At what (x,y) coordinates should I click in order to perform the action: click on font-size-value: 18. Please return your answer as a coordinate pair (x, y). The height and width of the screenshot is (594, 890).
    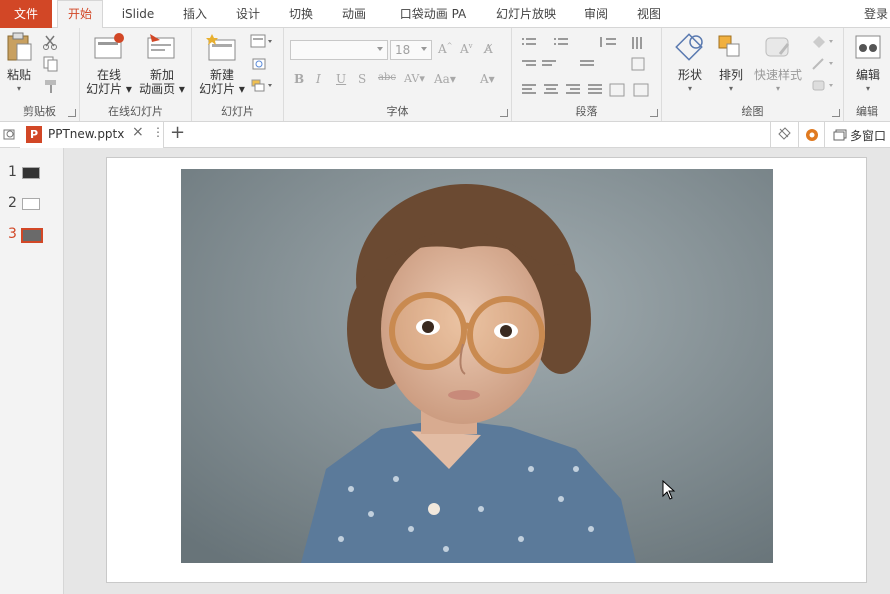
    Looking at the image, I should click on (403, 50).